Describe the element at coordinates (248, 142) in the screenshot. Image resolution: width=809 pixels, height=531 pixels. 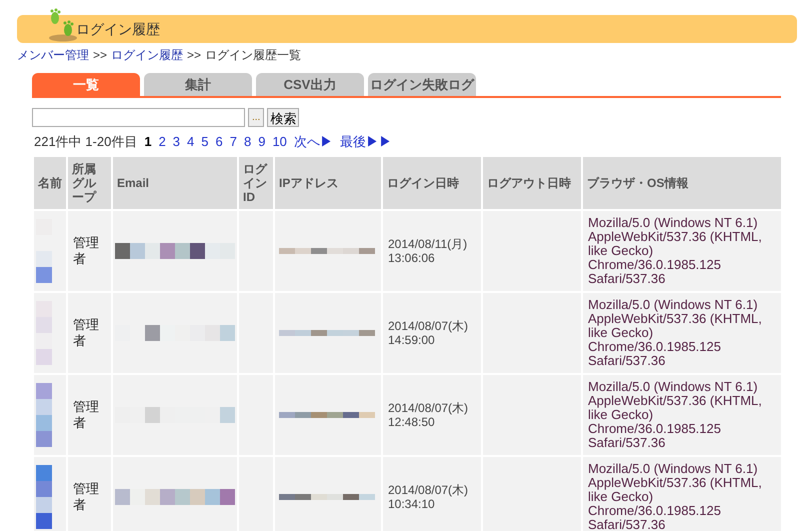
I see `page-link: 8` at that location.